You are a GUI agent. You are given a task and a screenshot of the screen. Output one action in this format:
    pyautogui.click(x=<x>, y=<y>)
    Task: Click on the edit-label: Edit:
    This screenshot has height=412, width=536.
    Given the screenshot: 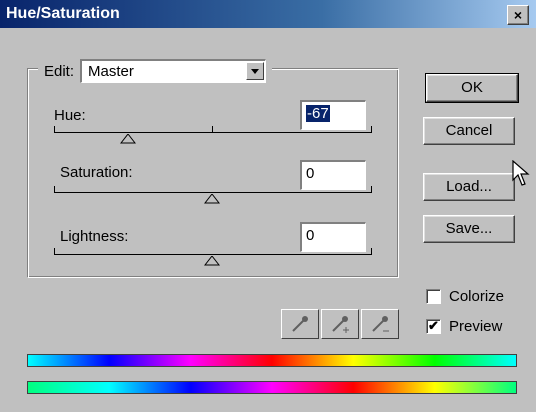 What is the action you would take?
    pyautogui.click(x=59, y=71)
    